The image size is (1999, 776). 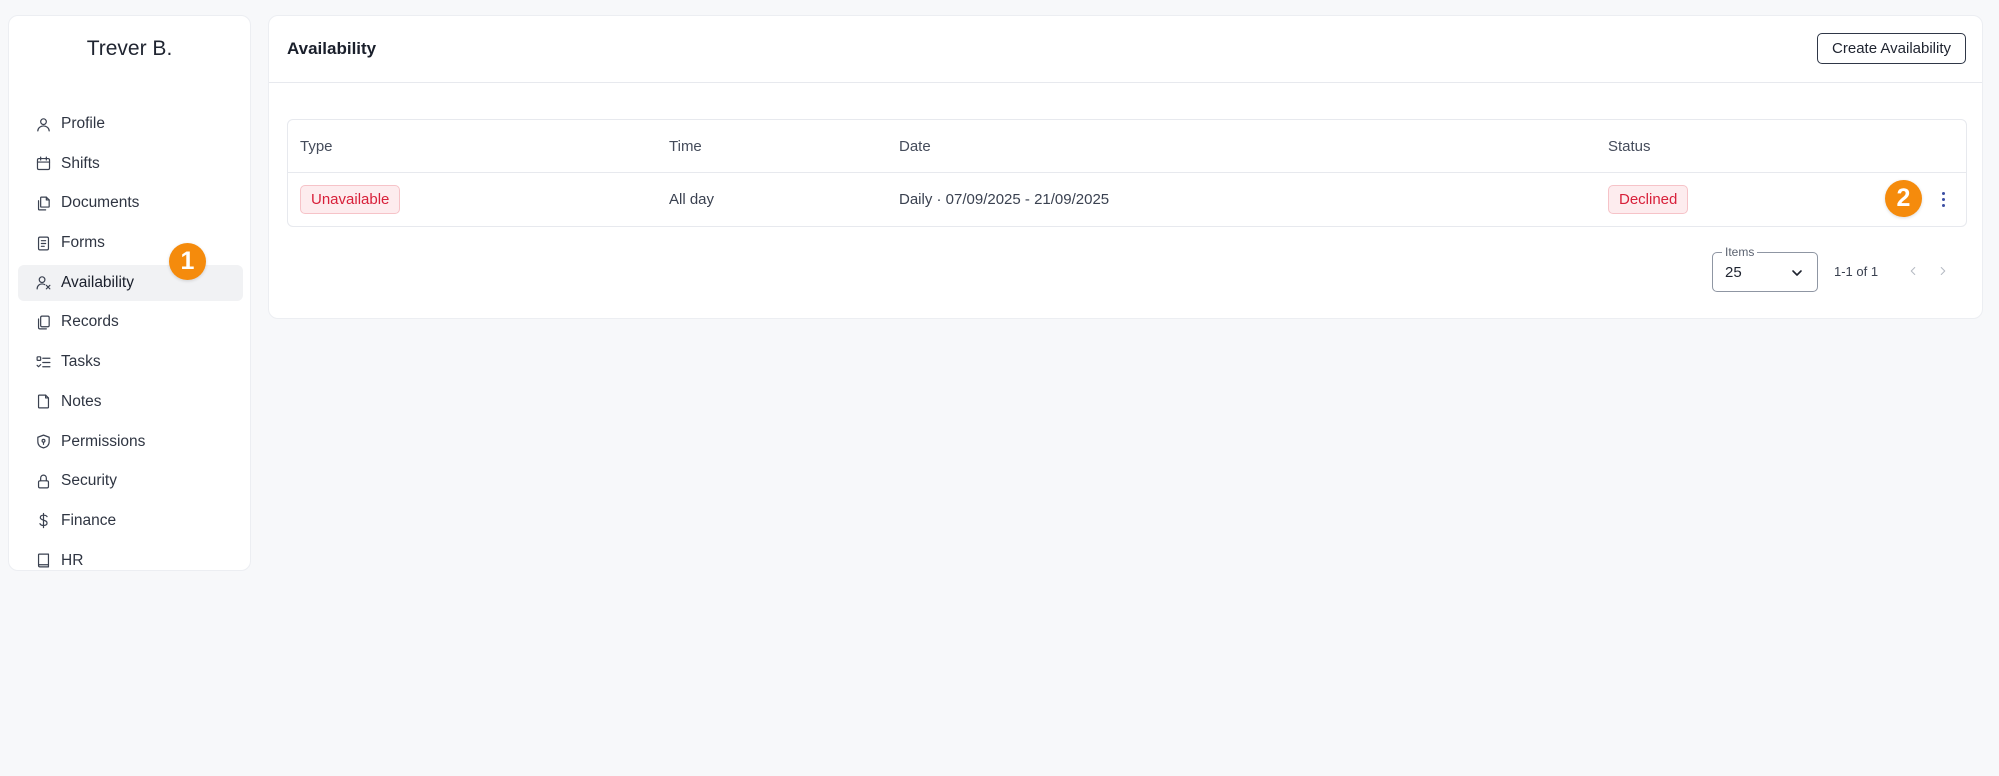 I want to click on records-icon, so click(x=43, y=322).